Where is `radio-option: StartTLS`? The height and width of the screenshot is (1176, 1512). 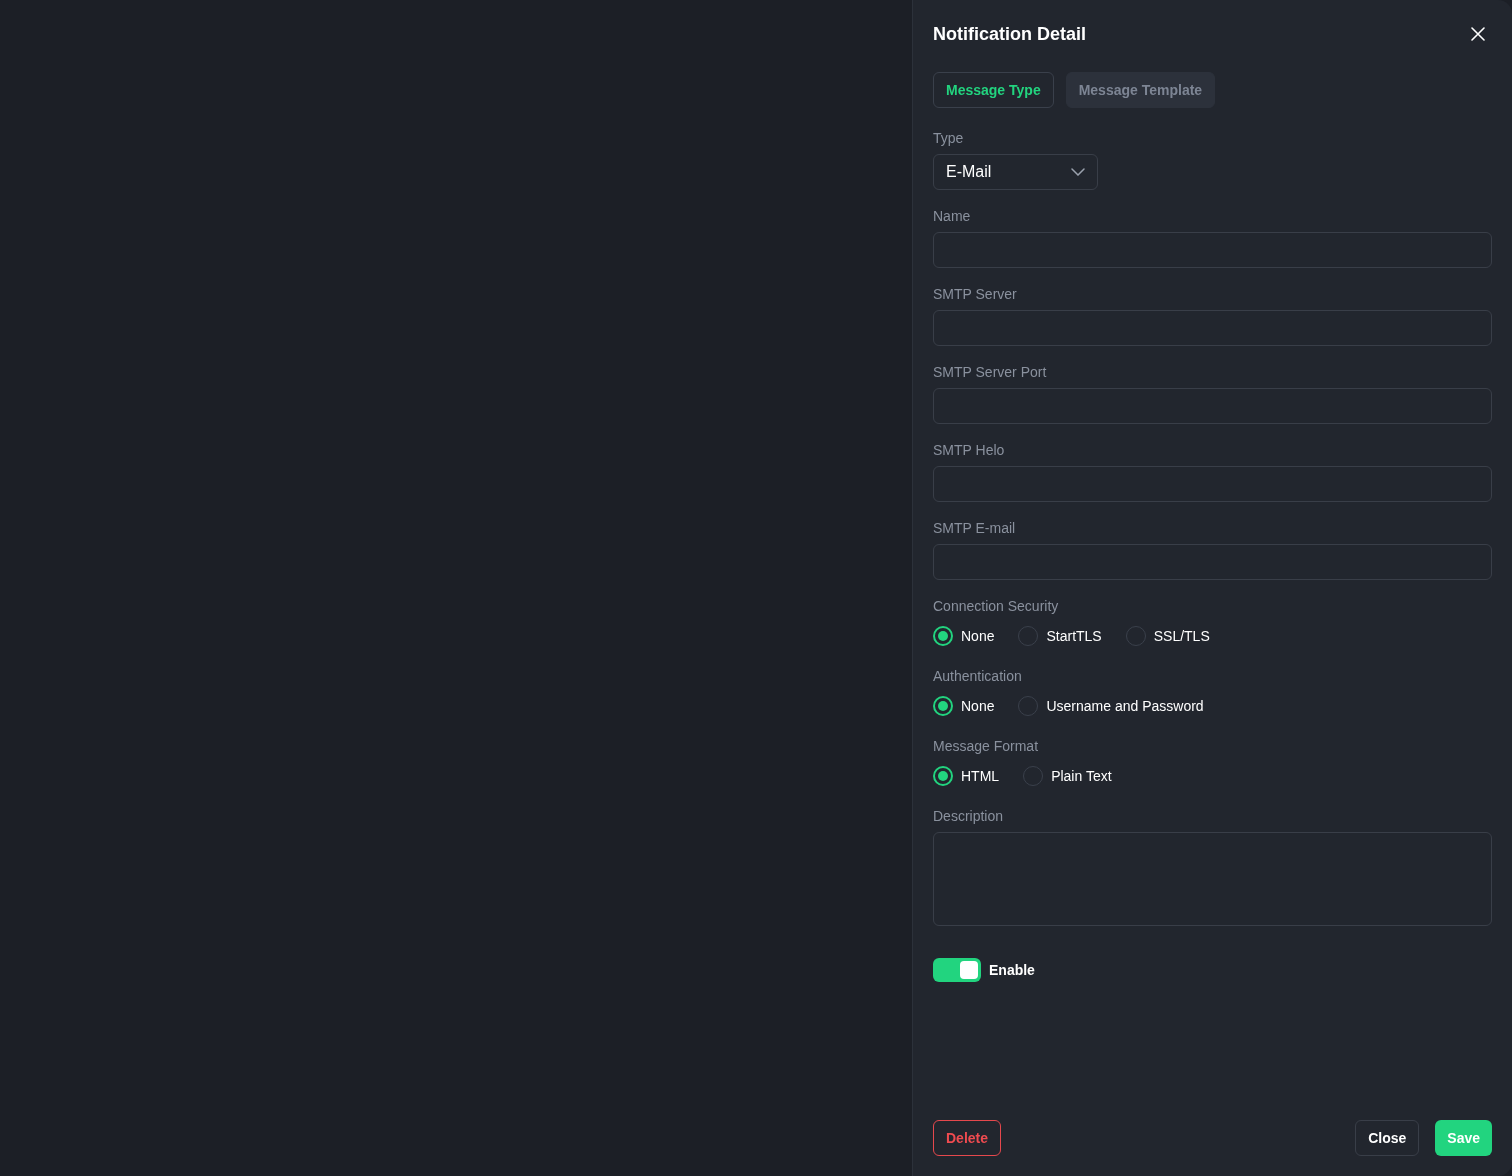
radio-option: StartTLS is located at coordinates (1060, 636).